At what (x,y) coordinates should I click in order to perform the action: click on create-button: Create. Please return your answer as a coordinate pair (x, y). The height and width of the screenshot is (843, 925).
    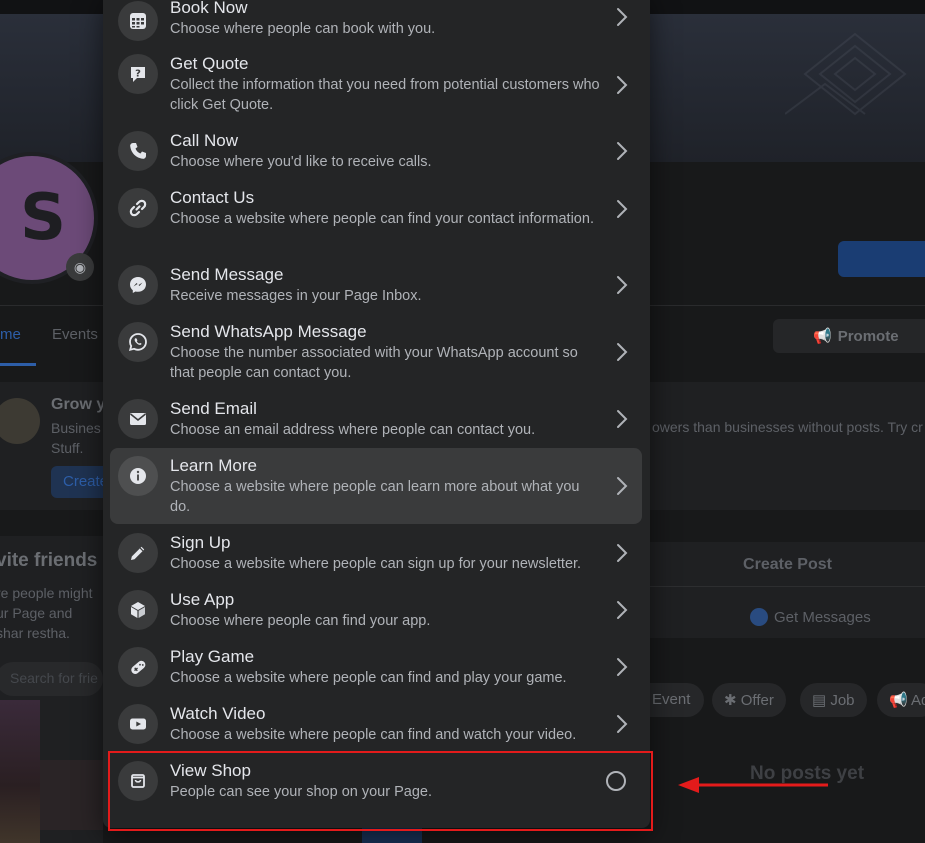
    Looking at the image, I should click on (81, 482).